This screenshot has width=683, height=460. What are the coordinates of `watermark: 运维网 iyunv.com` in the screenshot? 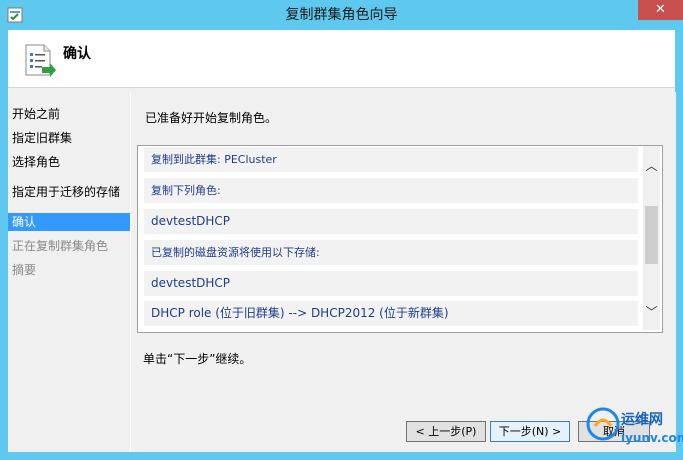 It's located at (631, 430).